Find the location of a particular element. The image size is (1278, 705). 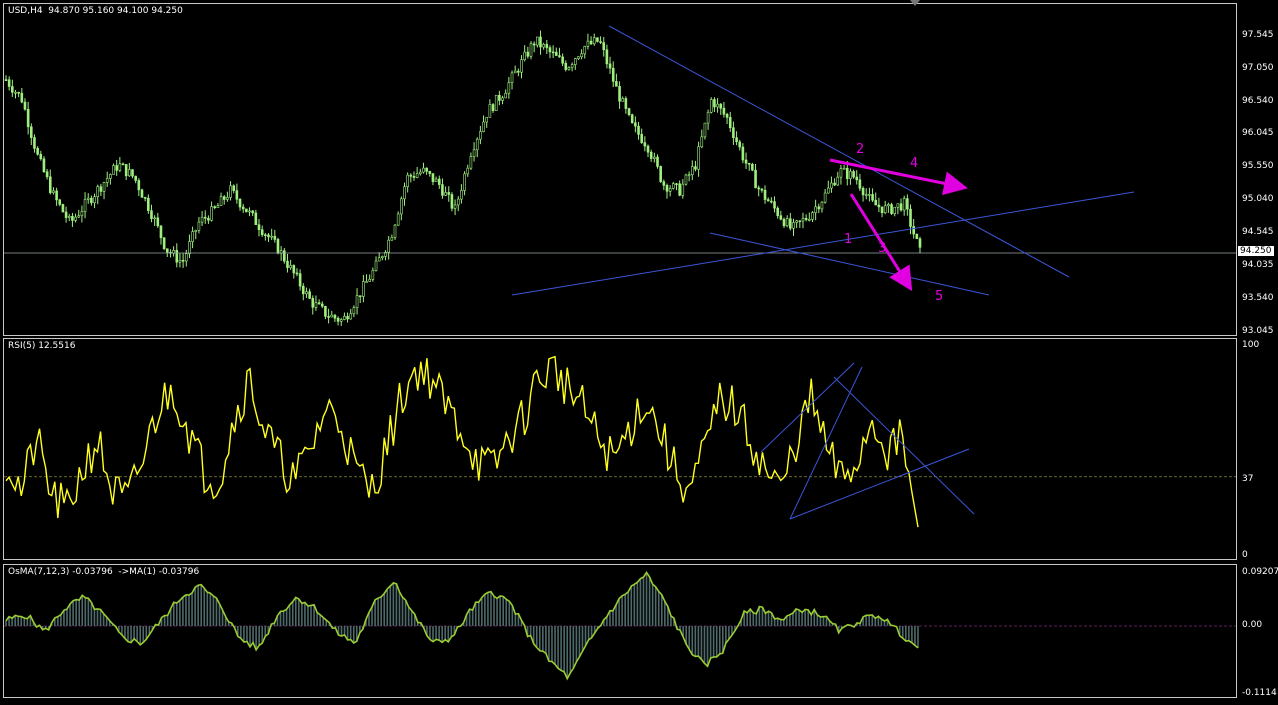

wave-label-5: 5 is located at coordinates (939, 296).